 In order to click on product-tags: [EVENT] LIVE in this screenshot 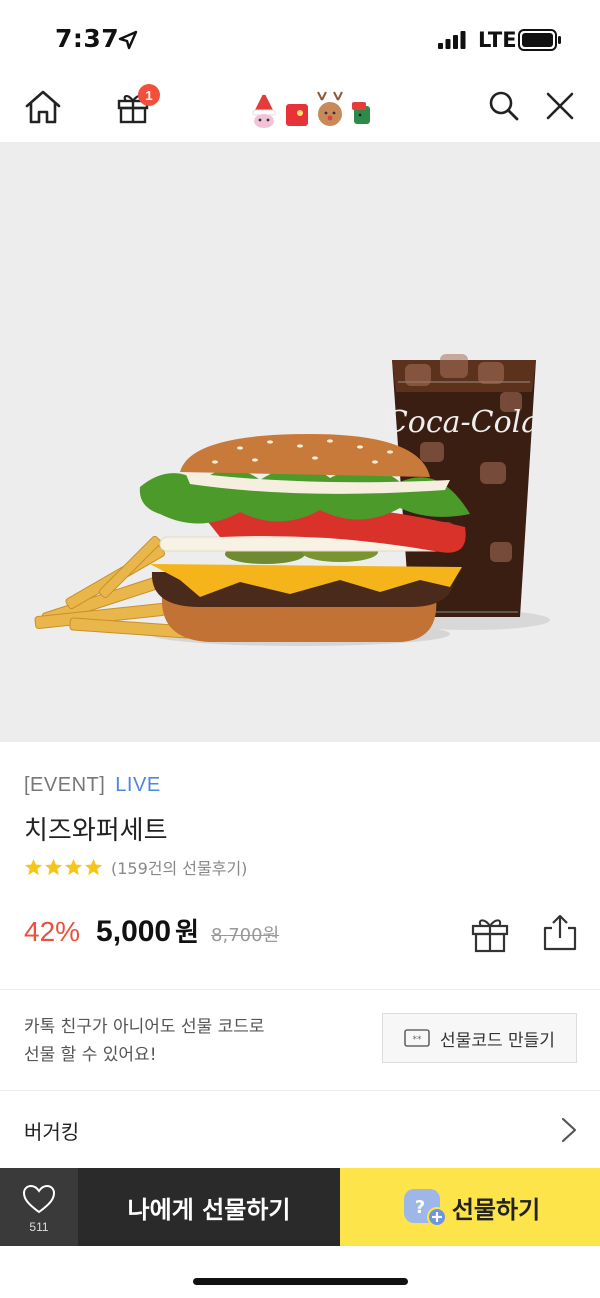, I will do `click(92, 785)`.